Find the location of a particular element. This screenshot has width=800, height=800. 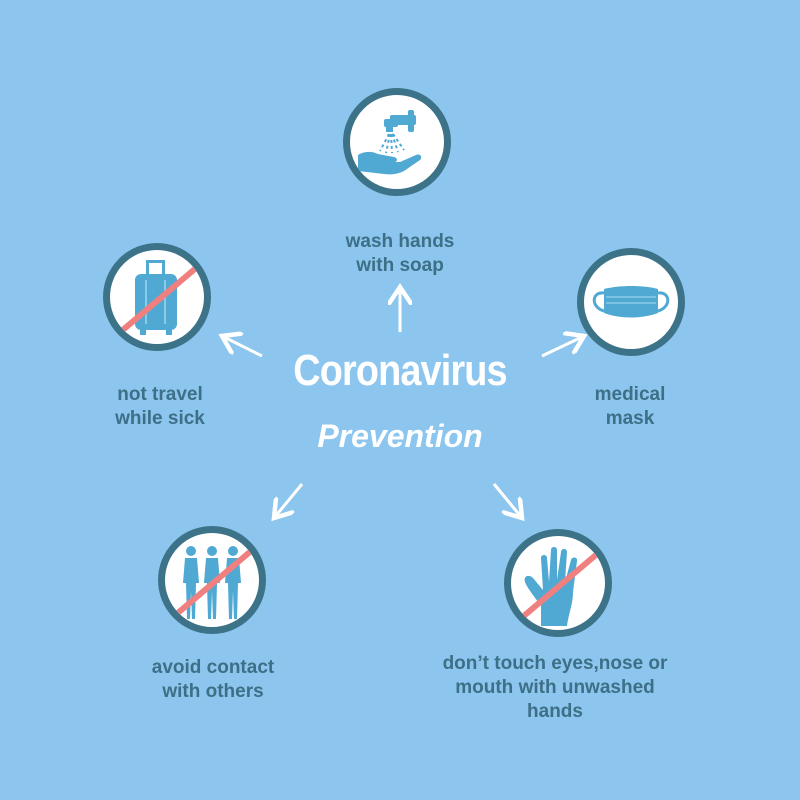

arrow-to-travel is located at coordinates (242, 347).